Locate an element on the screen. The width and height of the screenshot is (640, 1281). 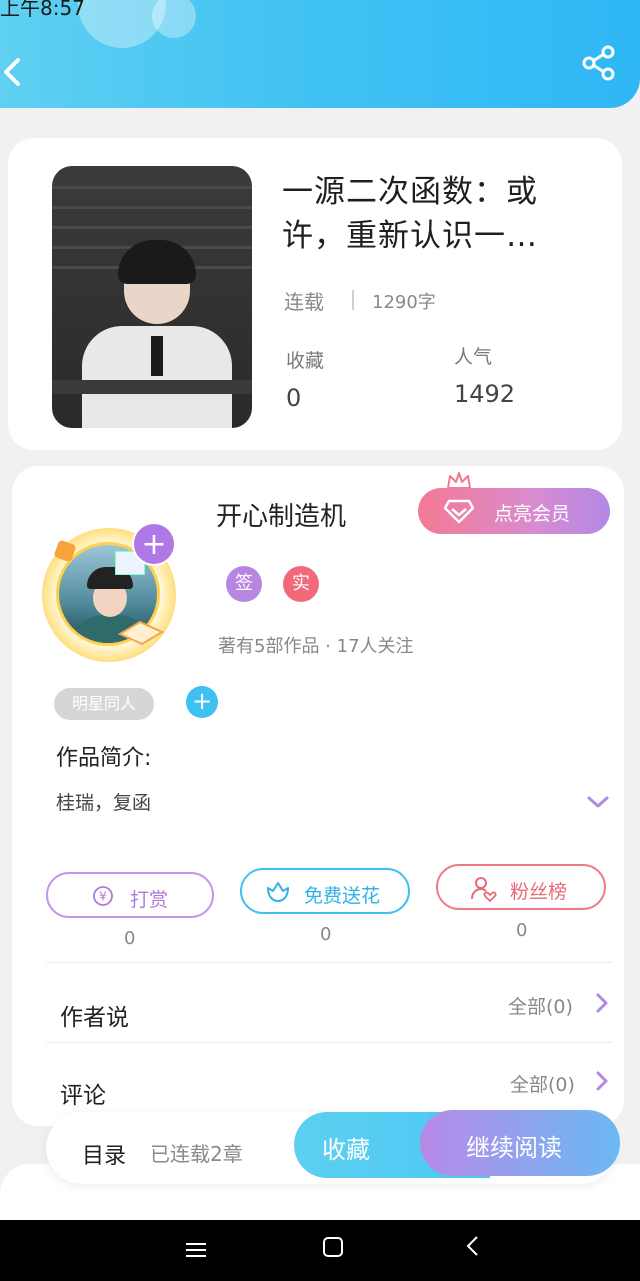
serial-status: 已连载2章 is located at coordinates (196, 1154).